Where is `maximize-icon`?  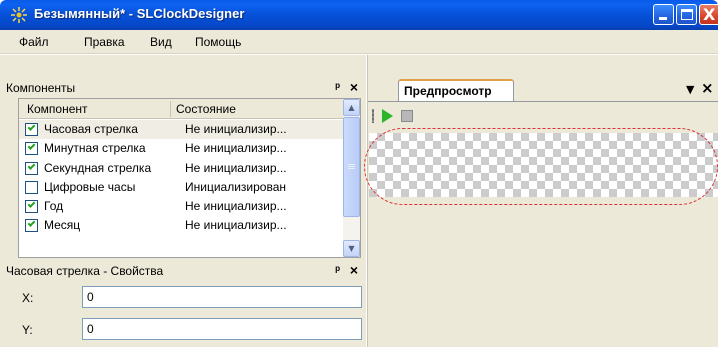 maximize-icon is located at coordinates (687, 14).